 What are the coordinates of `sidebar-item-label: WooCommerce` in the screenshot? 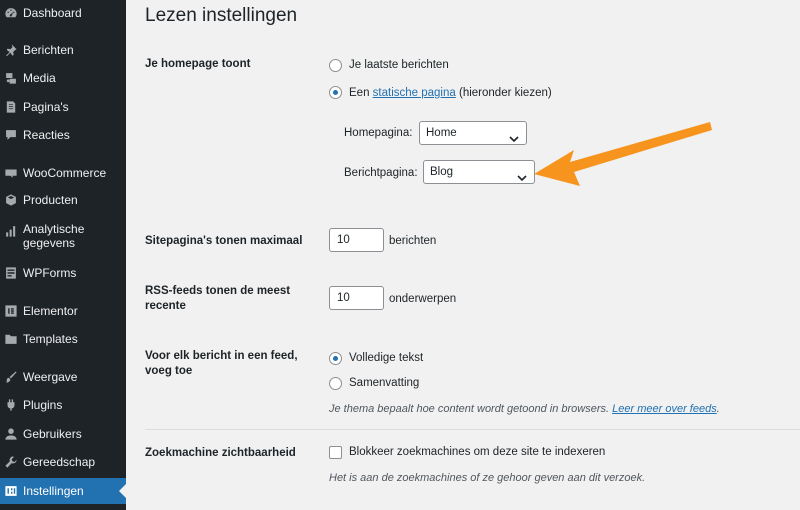 It's located at (65, 173).